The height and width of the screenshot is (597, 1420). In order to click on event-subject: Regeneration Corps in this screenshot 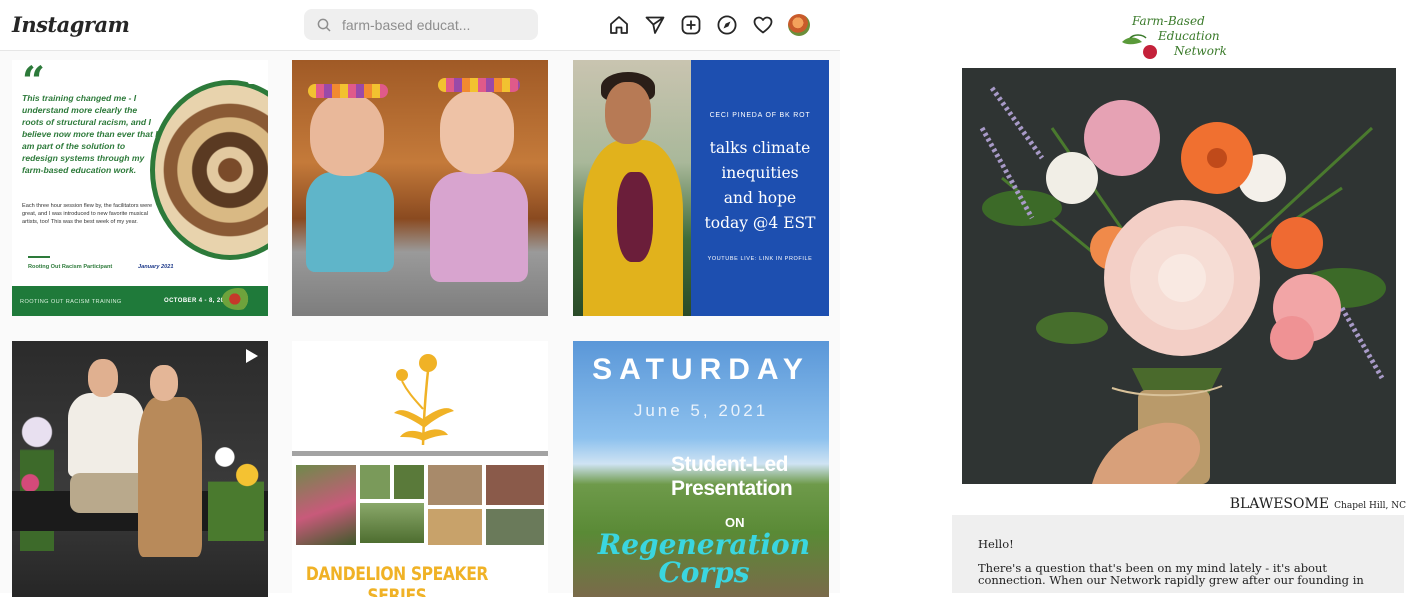, I will do `click(704, 558)`.